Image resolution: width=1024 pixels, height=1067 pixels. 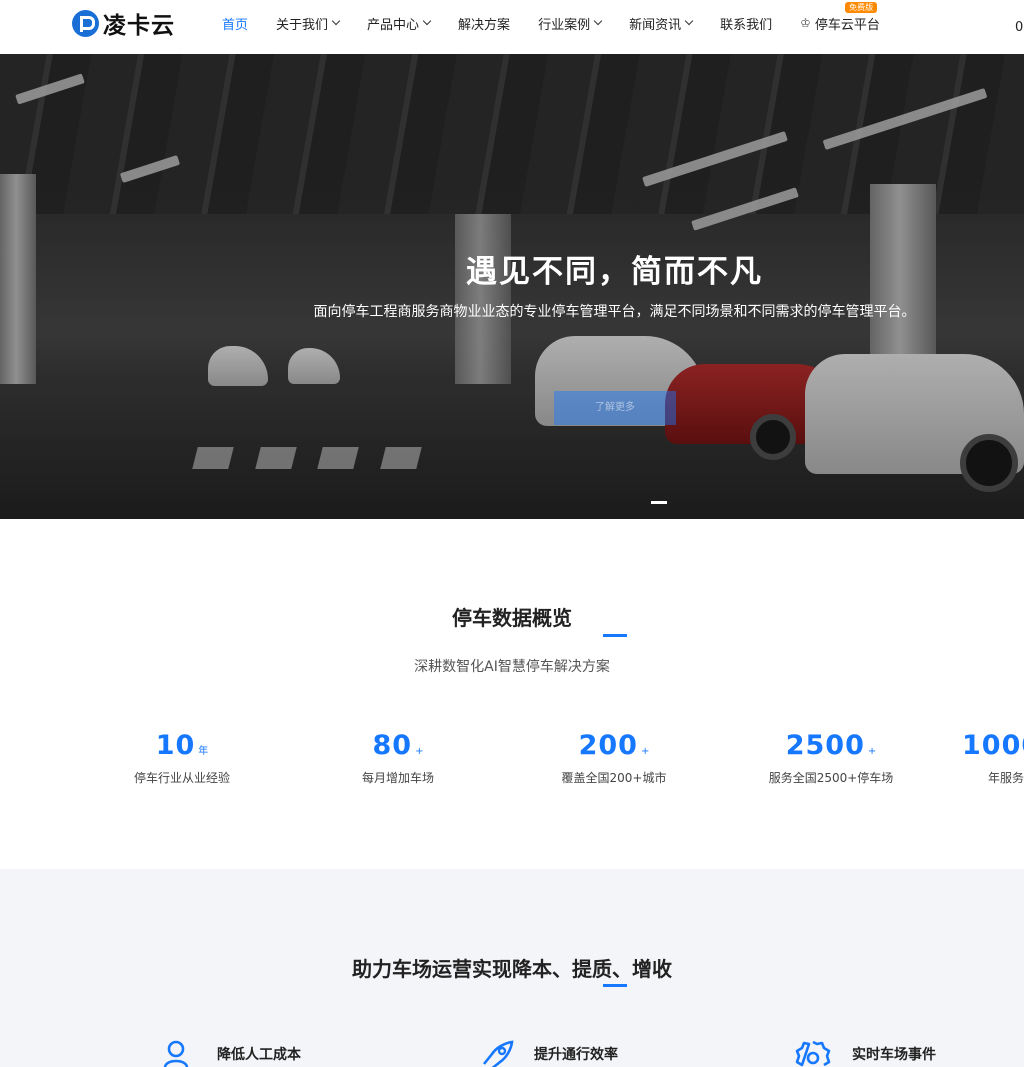 What do you see at coordinates (176, 1053) in the screenshot?
I see `user-icon` at bounding box center [176, 1053].